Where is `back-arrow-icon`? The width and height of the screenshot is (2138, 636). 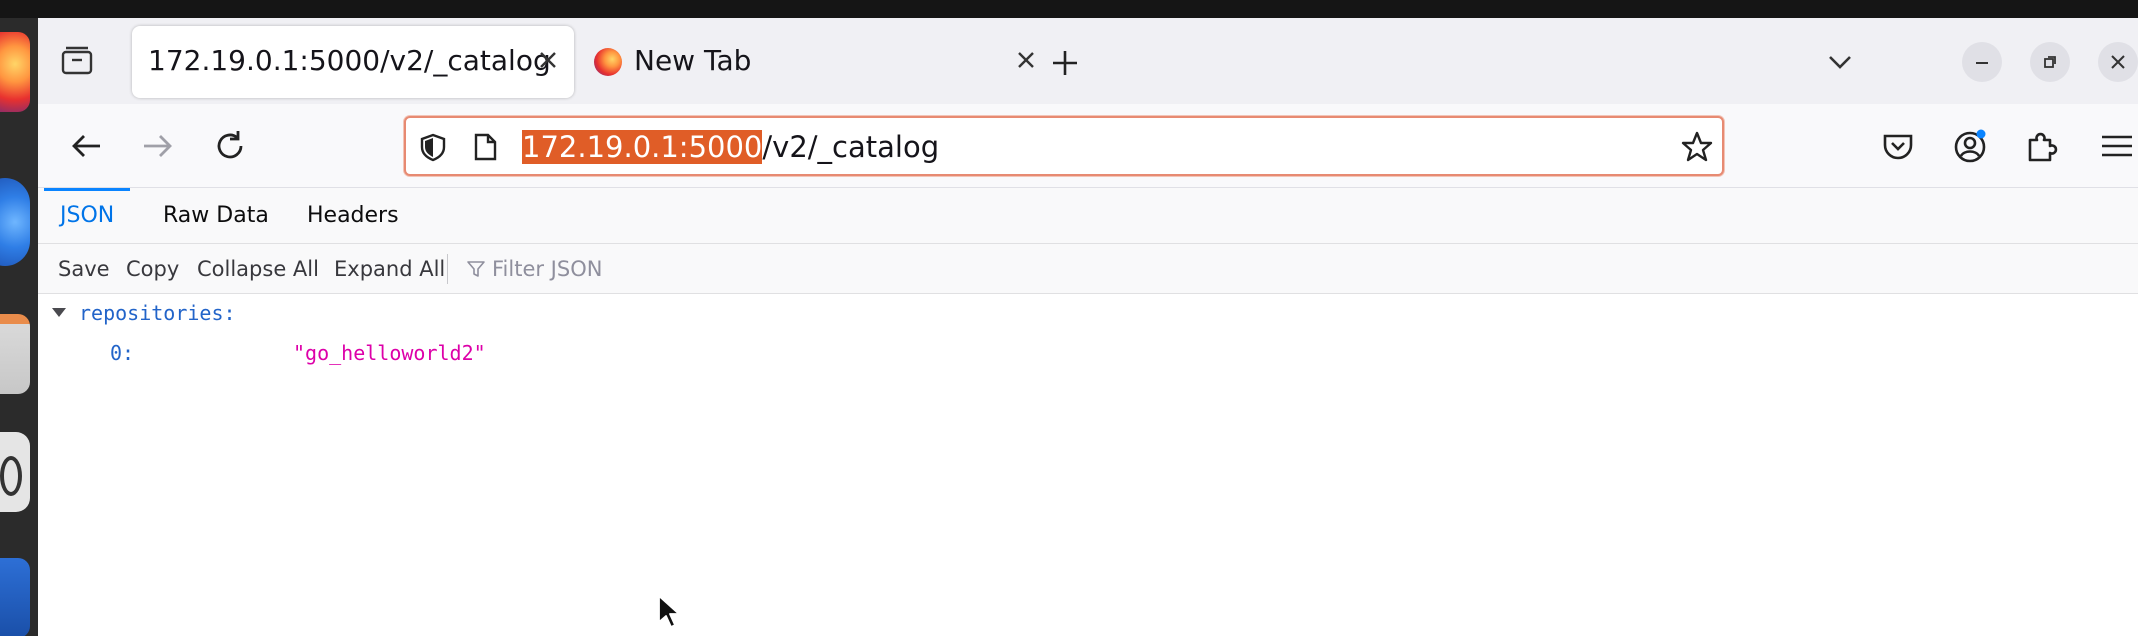
back-arrow-icon is located at coordinates (86, 146).